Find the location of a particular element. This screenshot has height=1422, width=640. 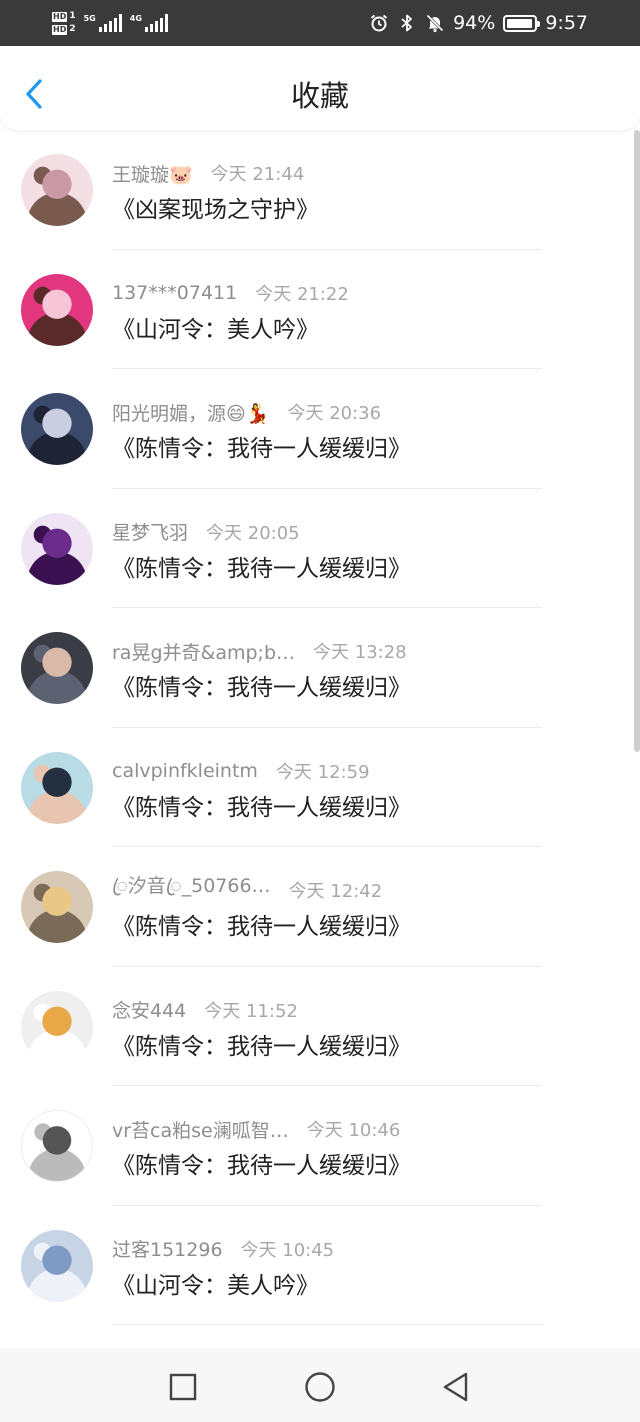

timestamp: 今天 12:59 is located at coordinates (322, 772).